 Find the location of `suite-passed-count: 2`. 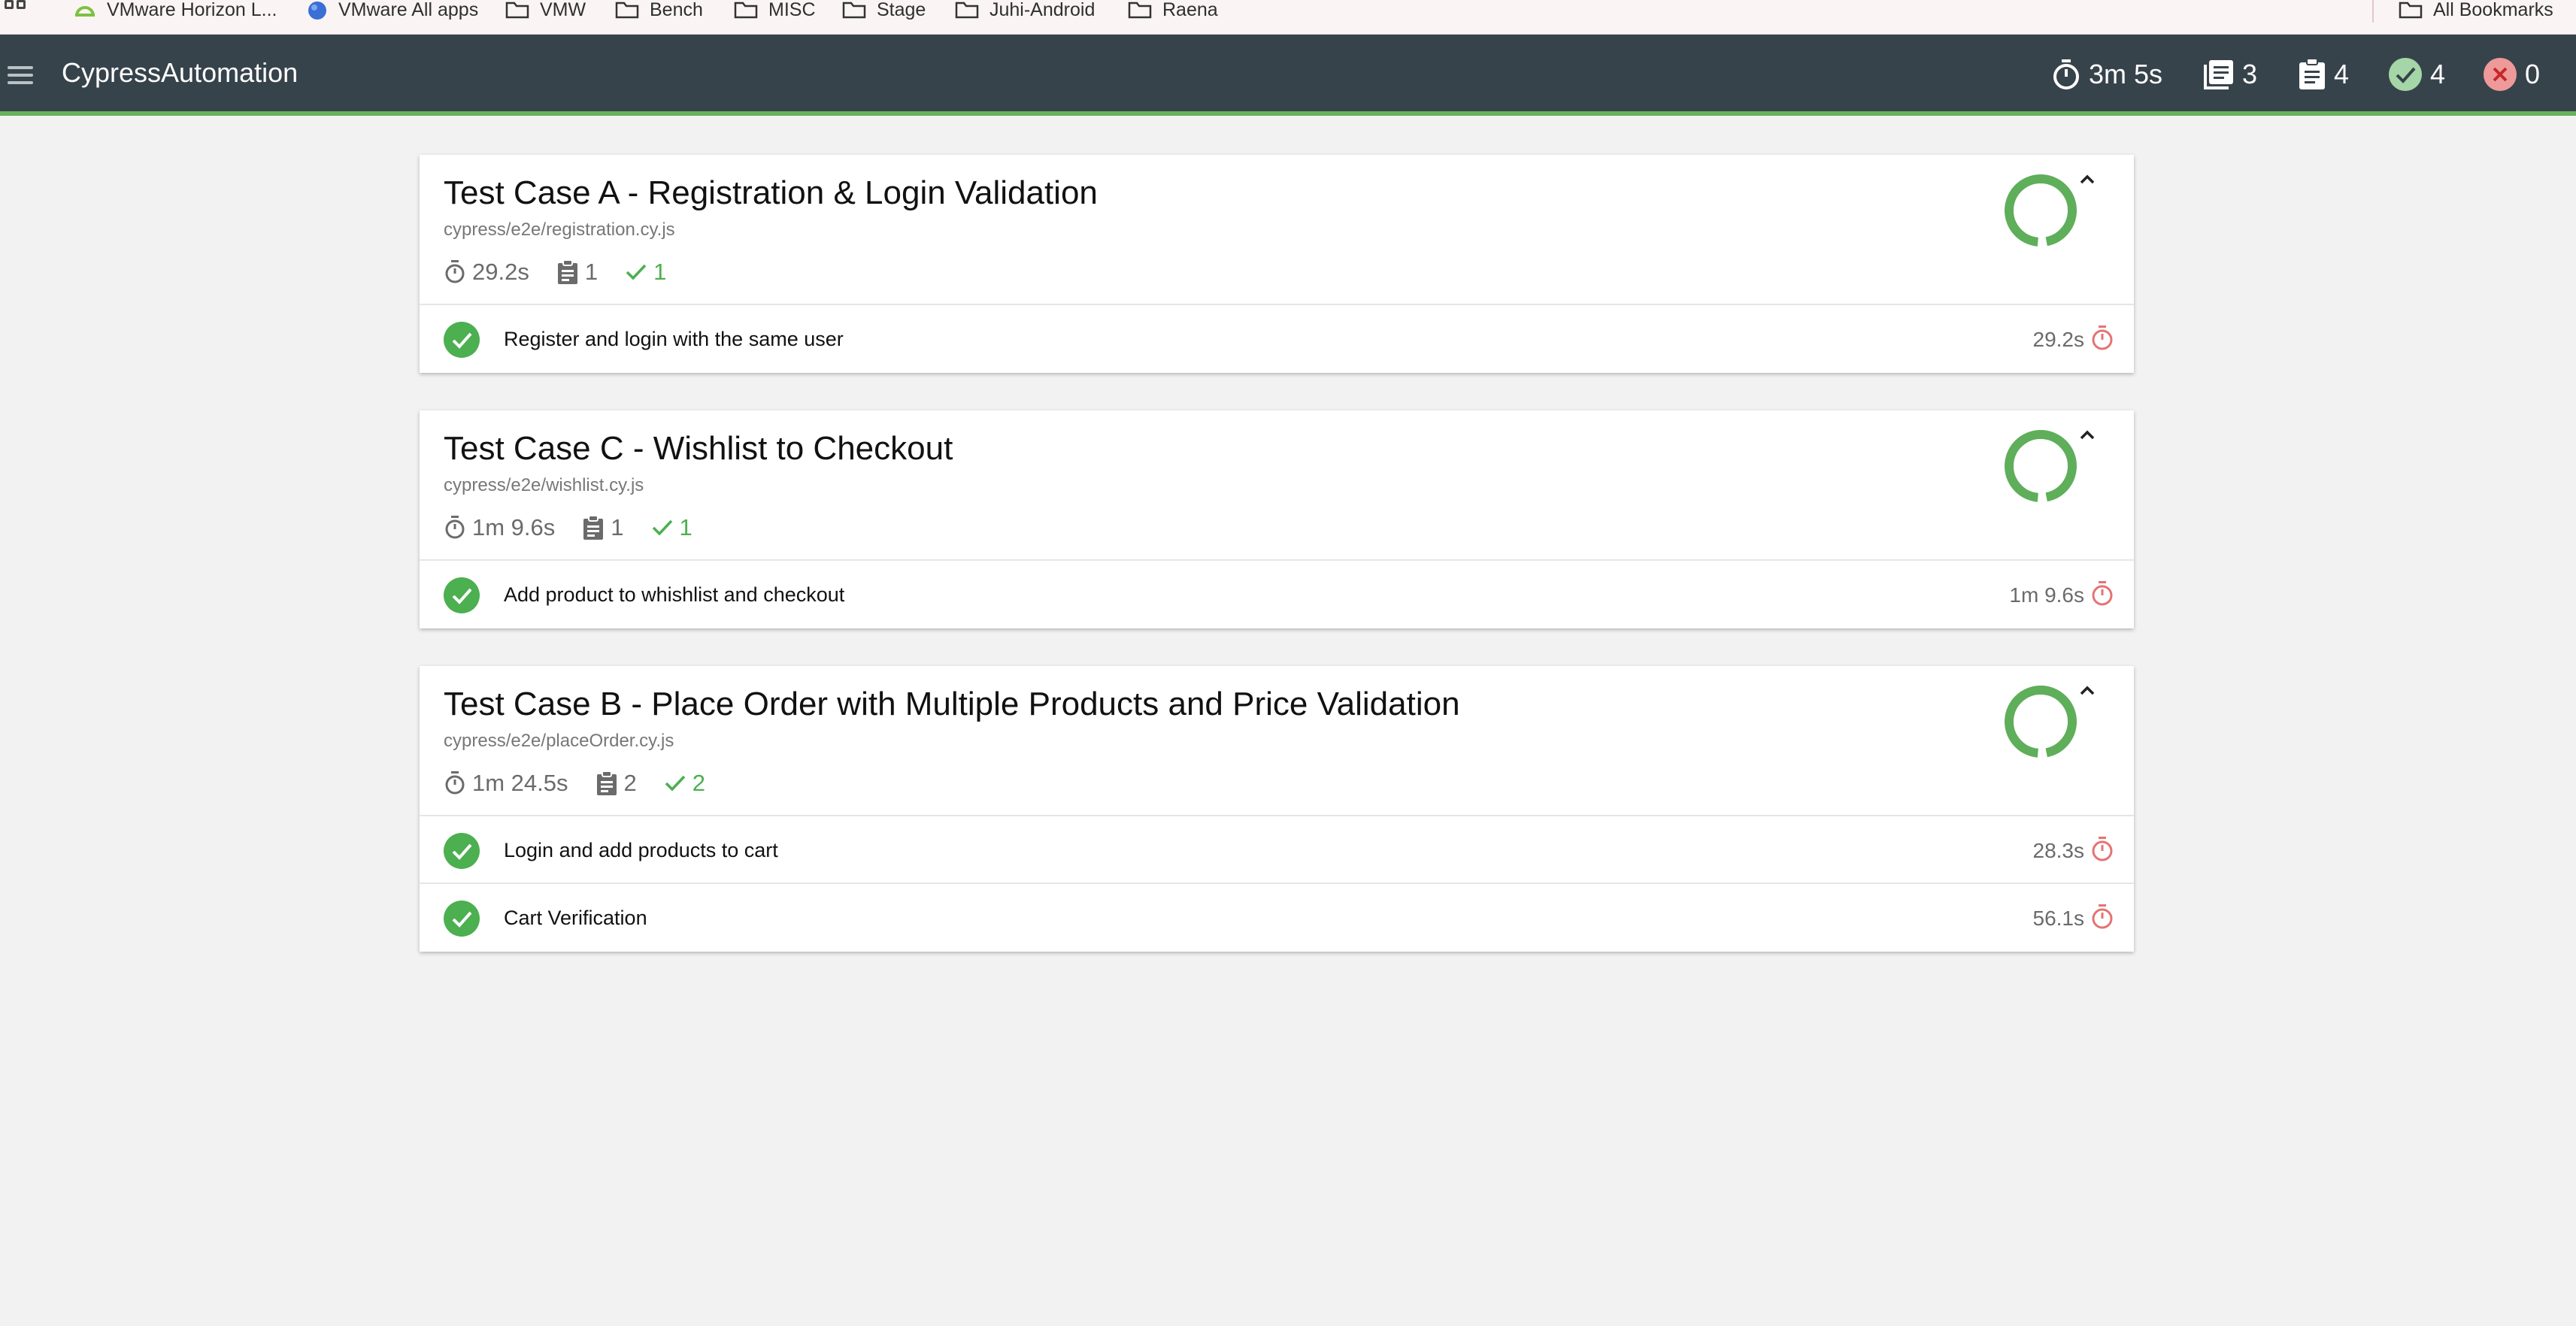

suite-passed-count: 2 is located at coordinates (684, 783).